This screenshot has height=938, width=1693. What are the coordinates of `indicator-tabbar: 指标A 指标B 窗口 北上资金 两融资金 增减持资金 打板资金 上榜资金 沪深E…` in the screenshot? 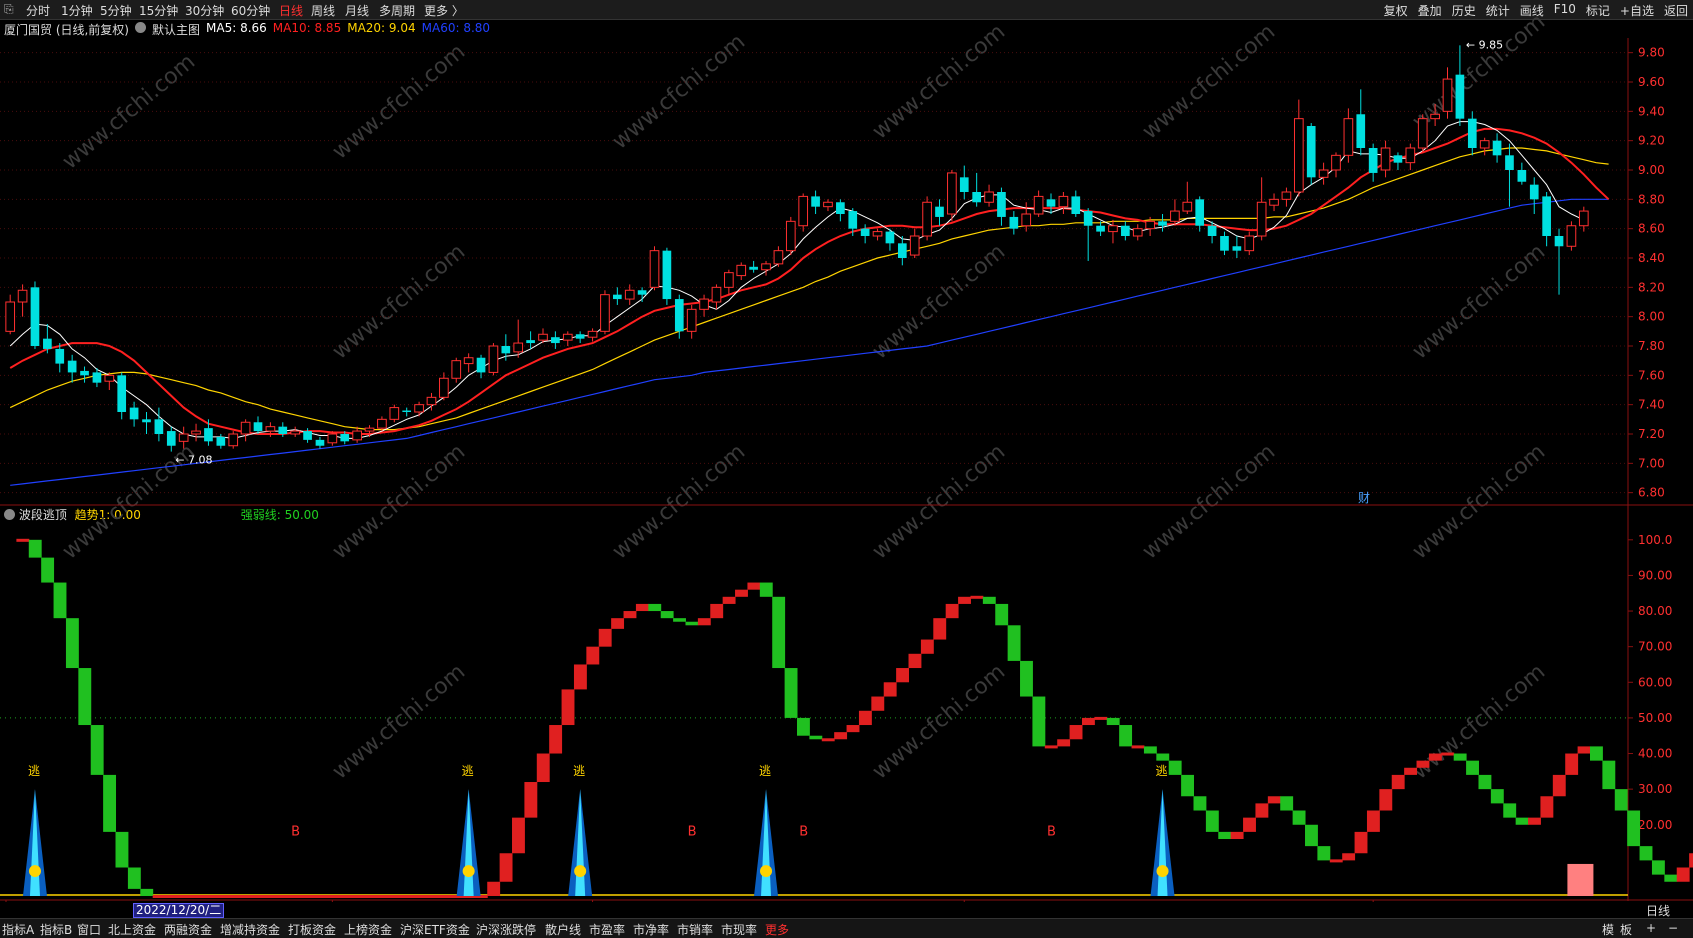 It's located at (846, 928).